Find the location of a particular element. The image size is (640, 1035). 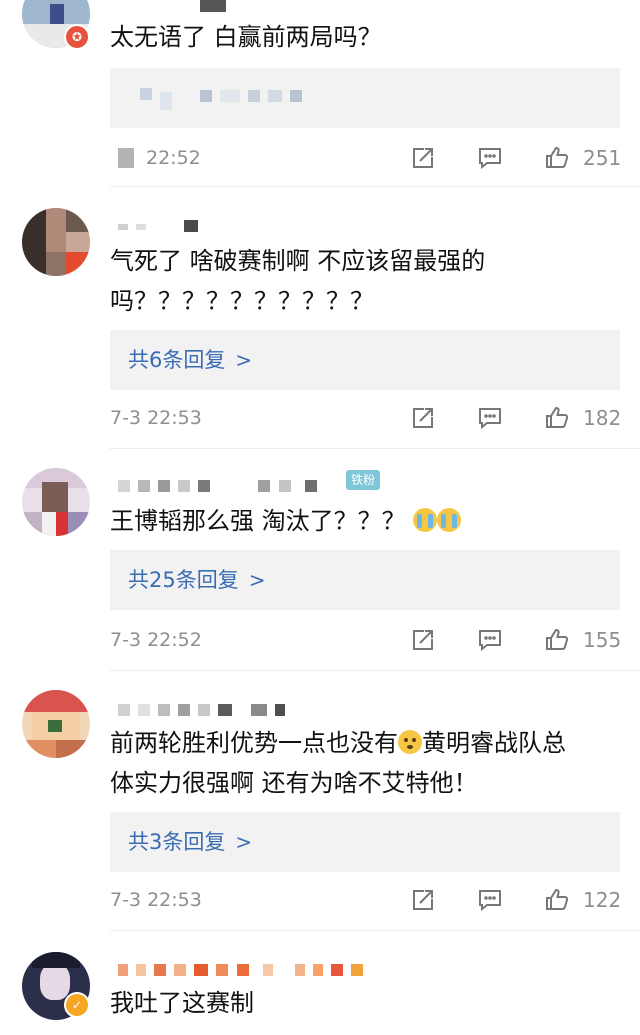

view-replies-link: 共3条回复 > is located at coordinates (190, 842).